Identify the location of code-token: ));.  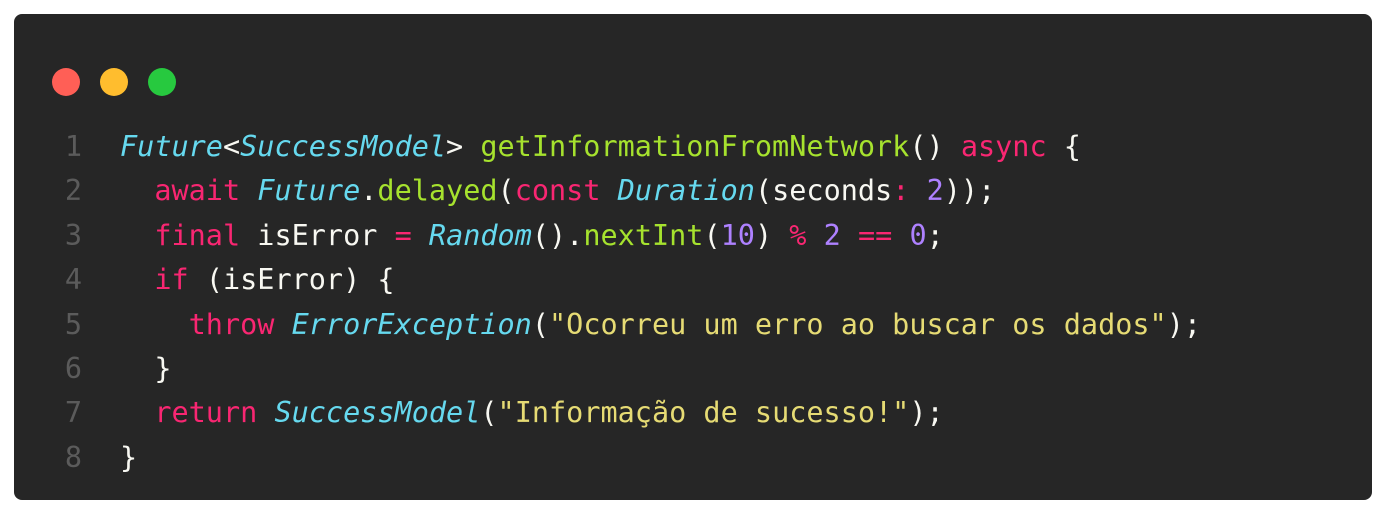
(969, 191).